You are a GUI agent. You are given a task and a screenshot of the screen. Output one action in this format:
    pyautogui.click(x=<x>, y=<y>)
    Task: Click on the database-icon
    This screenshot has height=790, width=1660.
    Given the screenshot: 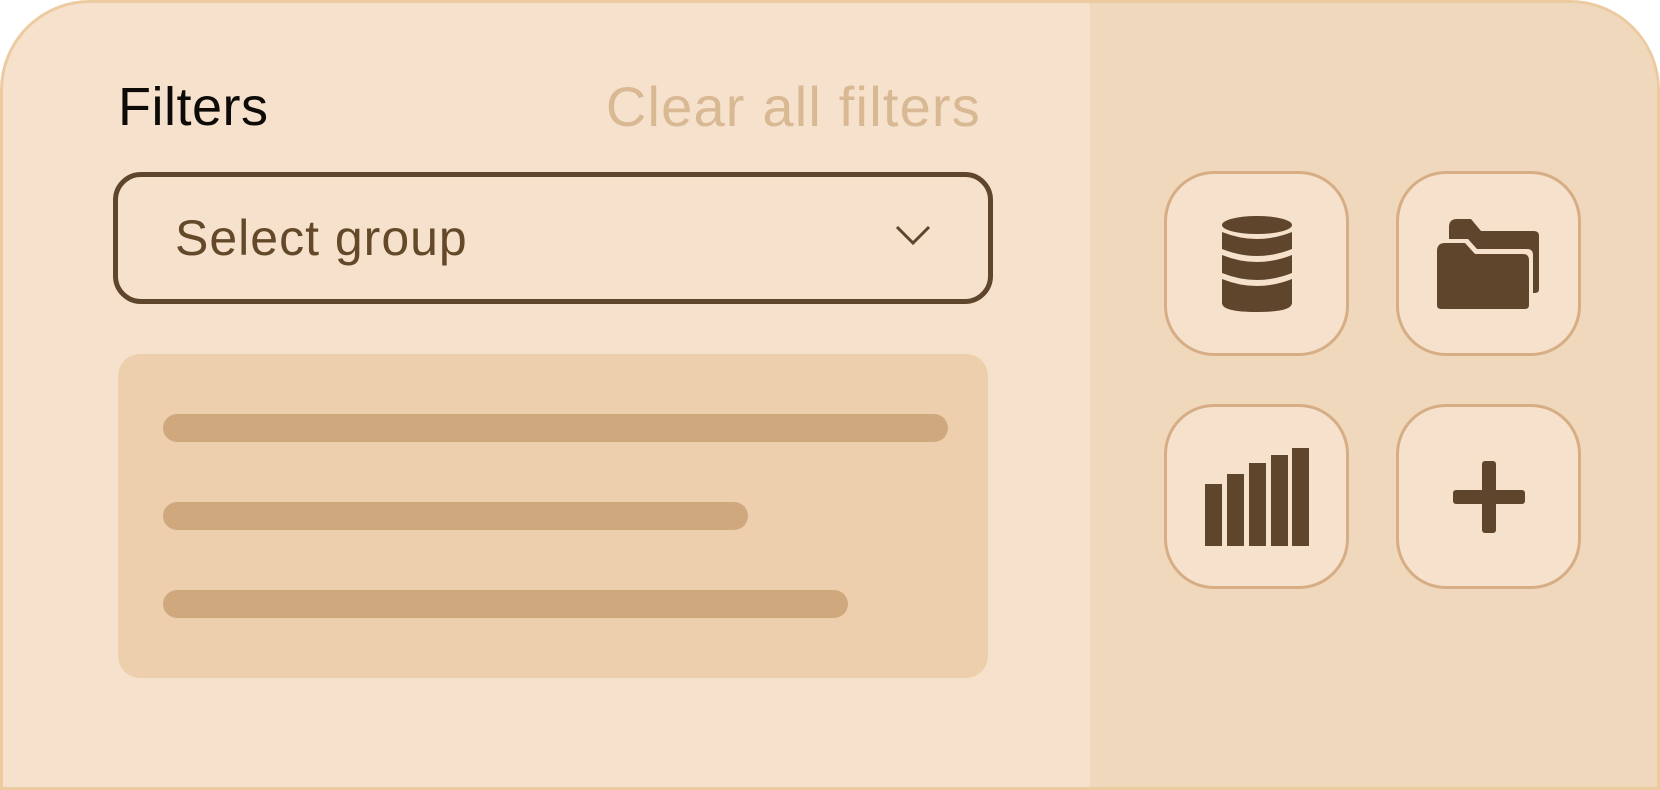 What is the action you would take?
    pyautogui.click(x=1256, y=263)
    